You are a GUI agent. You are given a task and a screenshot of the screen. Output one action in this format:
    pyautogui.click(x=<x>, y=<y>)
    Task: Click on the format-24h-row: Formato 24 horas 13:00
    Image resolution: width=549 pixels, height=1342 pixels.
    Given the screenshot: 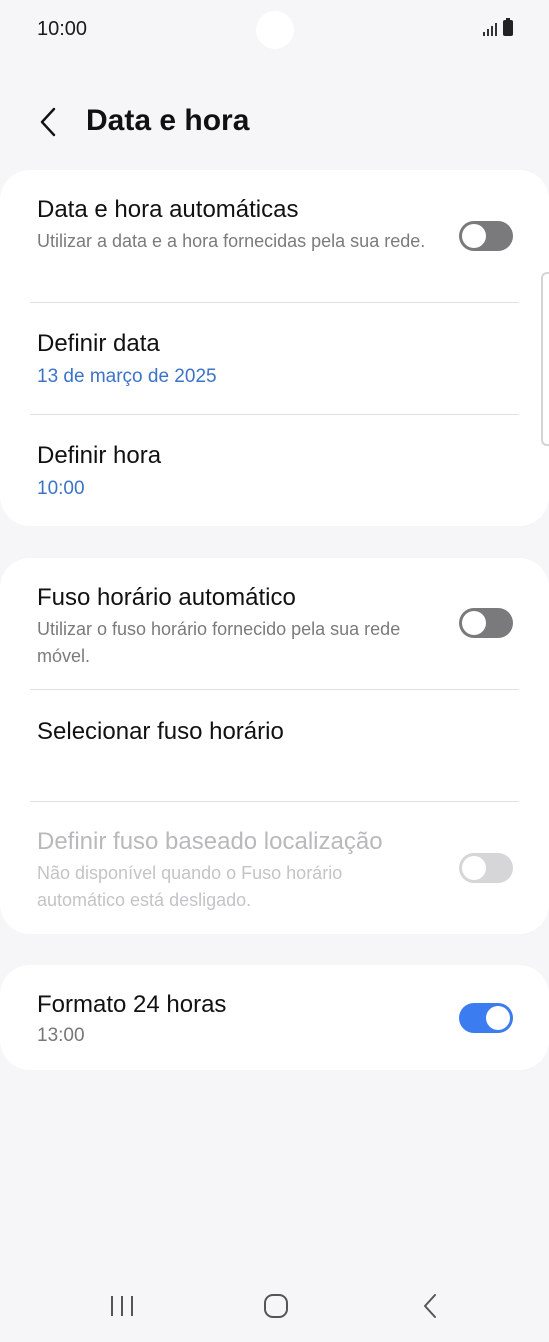 What is the action you would take?
    pyautogui.click(x=274, y=1017)
    